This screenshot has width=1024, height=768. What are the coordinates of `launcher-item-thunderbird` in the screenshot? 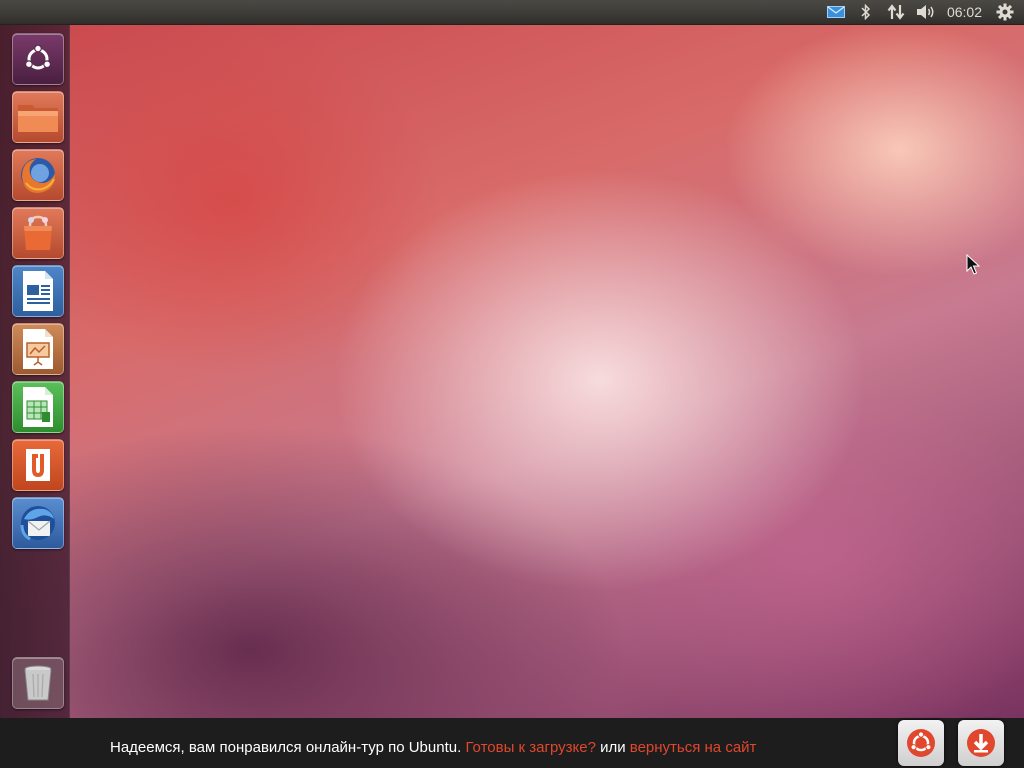 It's located at (38, 523).